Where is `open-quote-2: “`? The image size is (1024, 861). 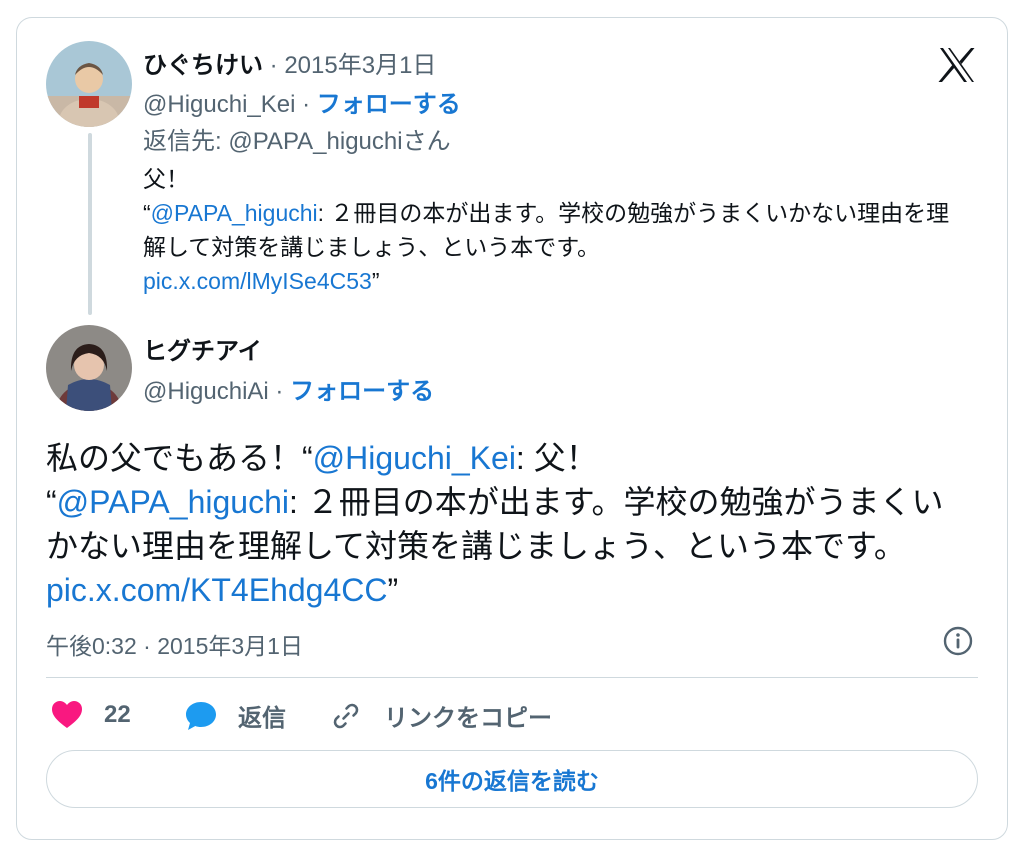
open-quote-2: “ is located at coordinates (51, 502).